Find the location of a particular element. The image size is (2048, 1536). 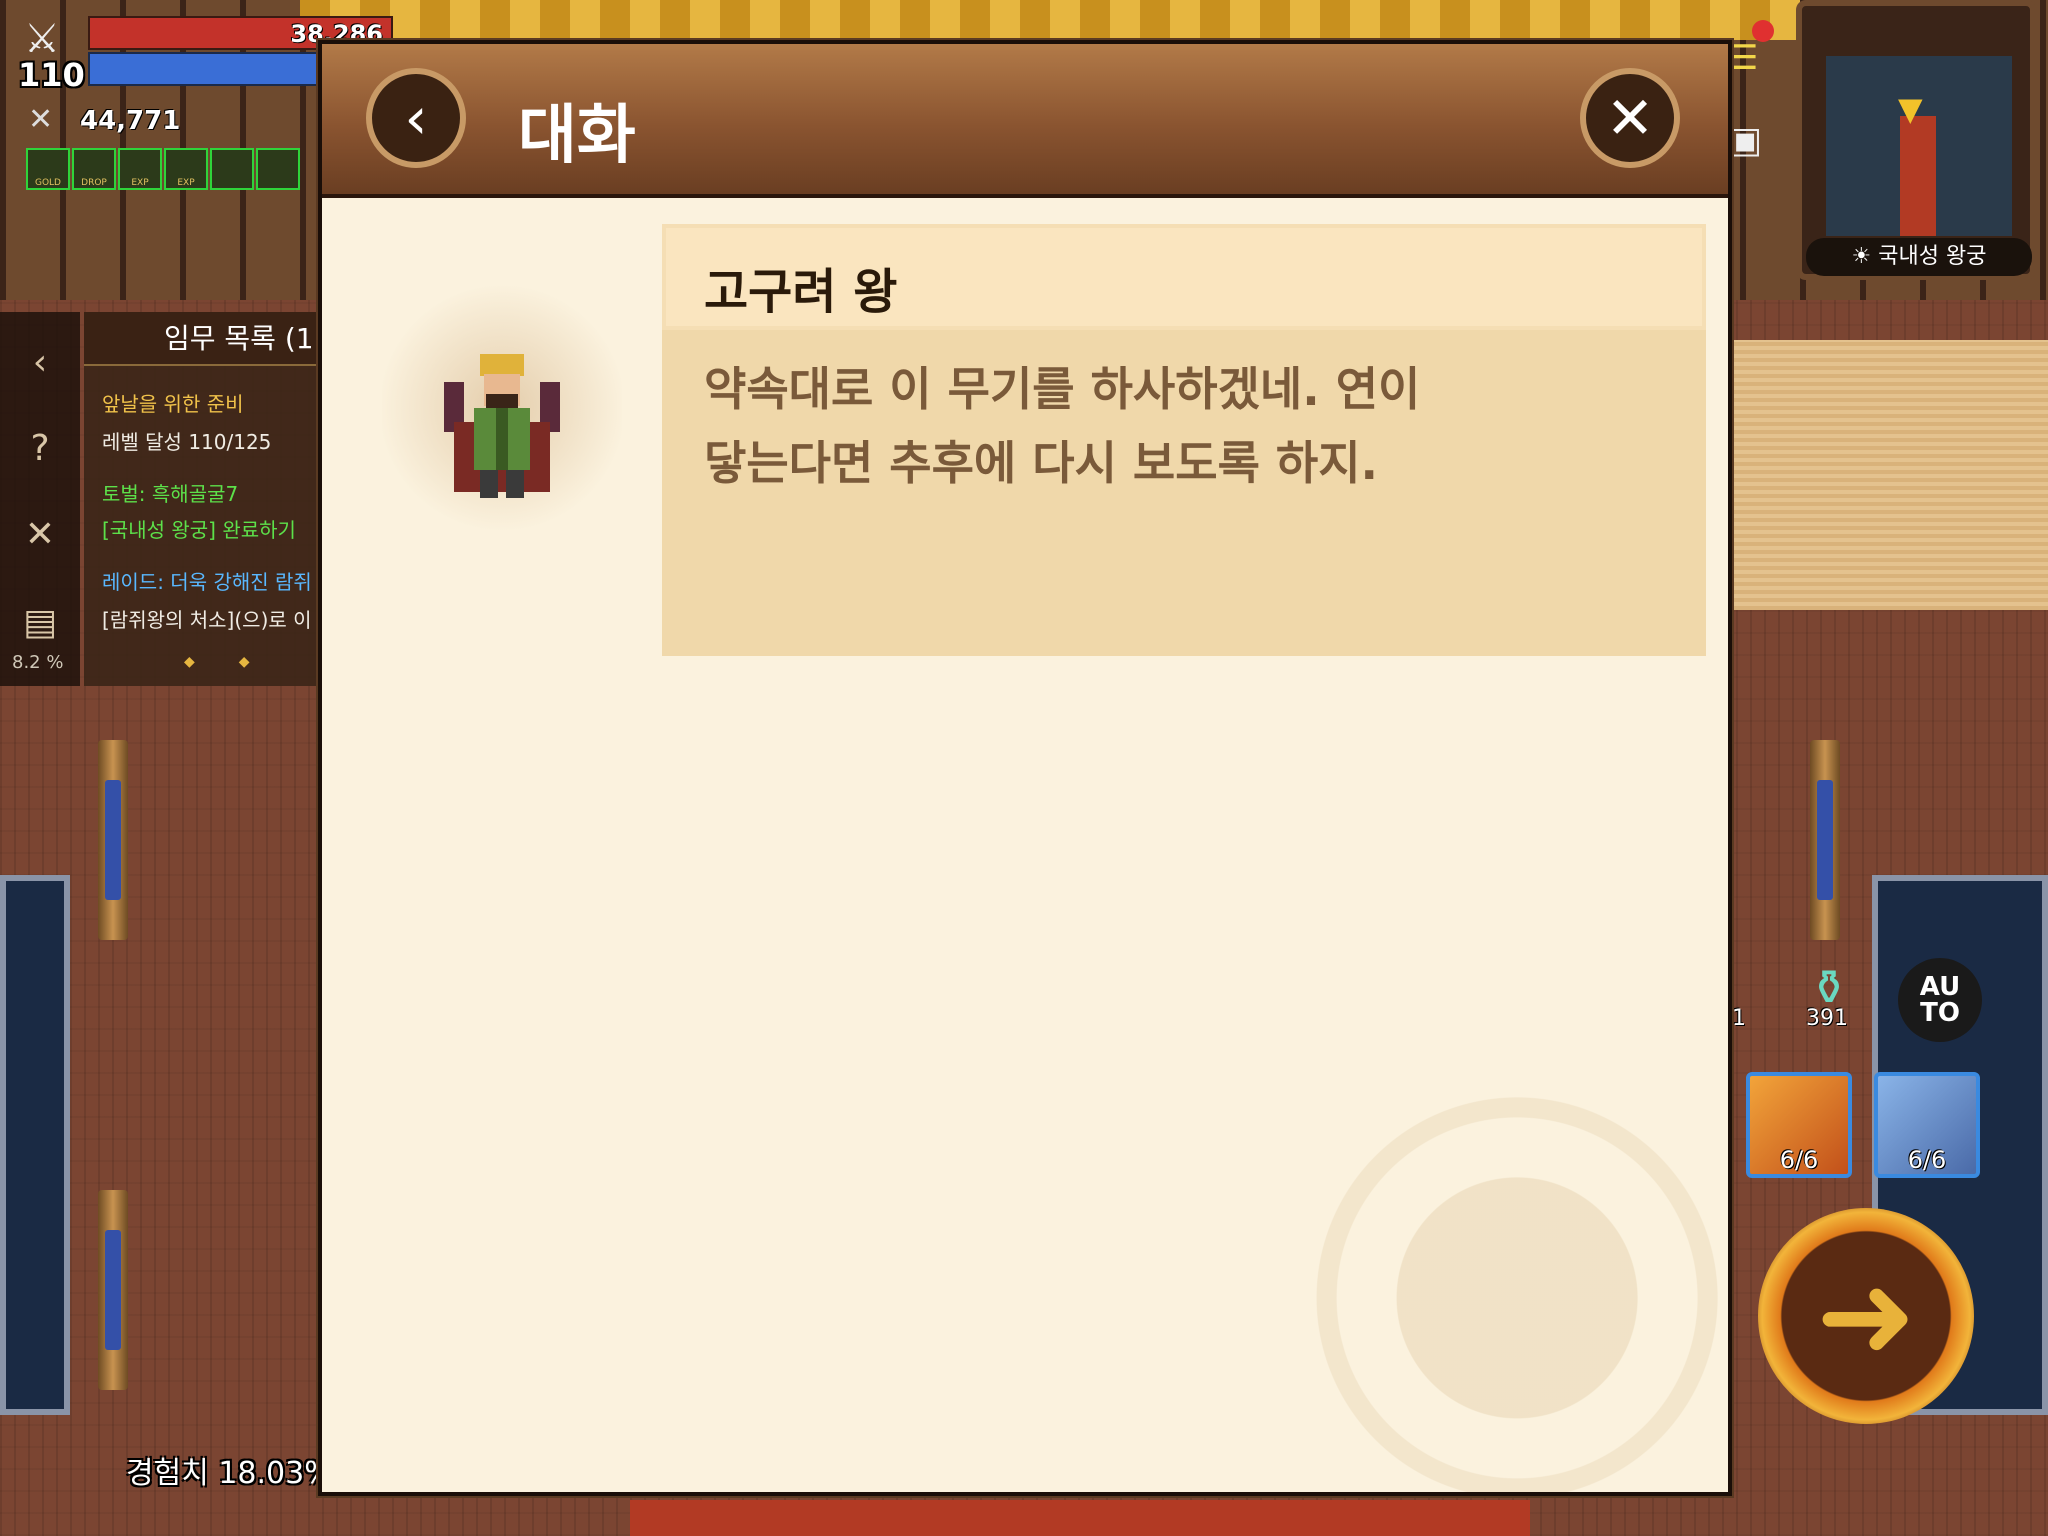

auto-battle-button: AU TO is located at coordinates (1940, 1000).